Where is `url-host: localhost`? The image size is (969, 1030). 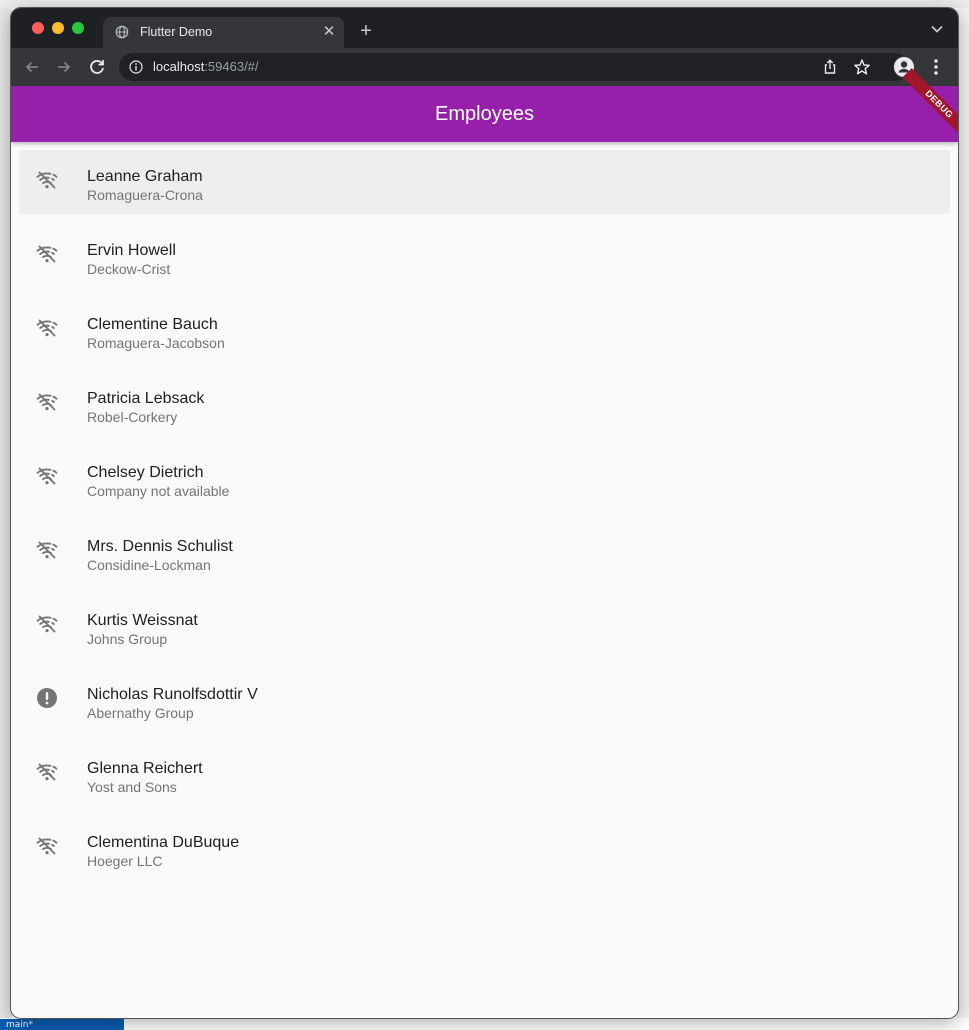 url-host: localhost is located at coordinates (179, 66).